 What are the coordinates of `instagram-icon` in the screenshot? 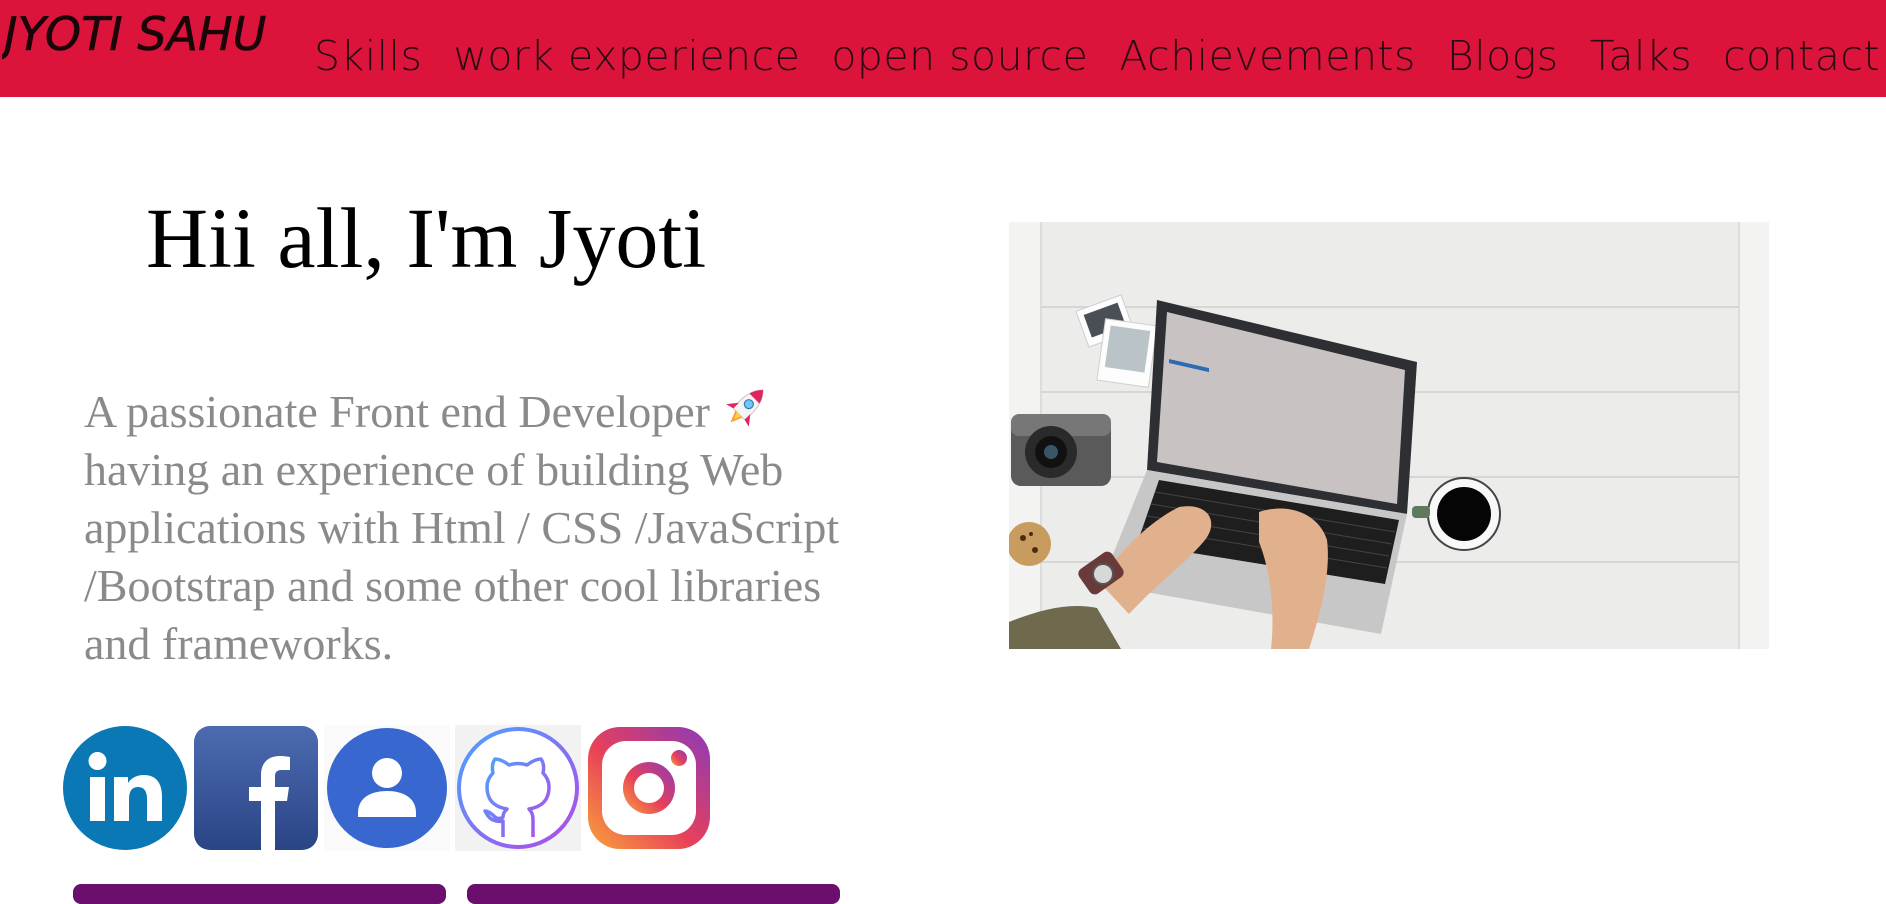 It's located at (649, 788).